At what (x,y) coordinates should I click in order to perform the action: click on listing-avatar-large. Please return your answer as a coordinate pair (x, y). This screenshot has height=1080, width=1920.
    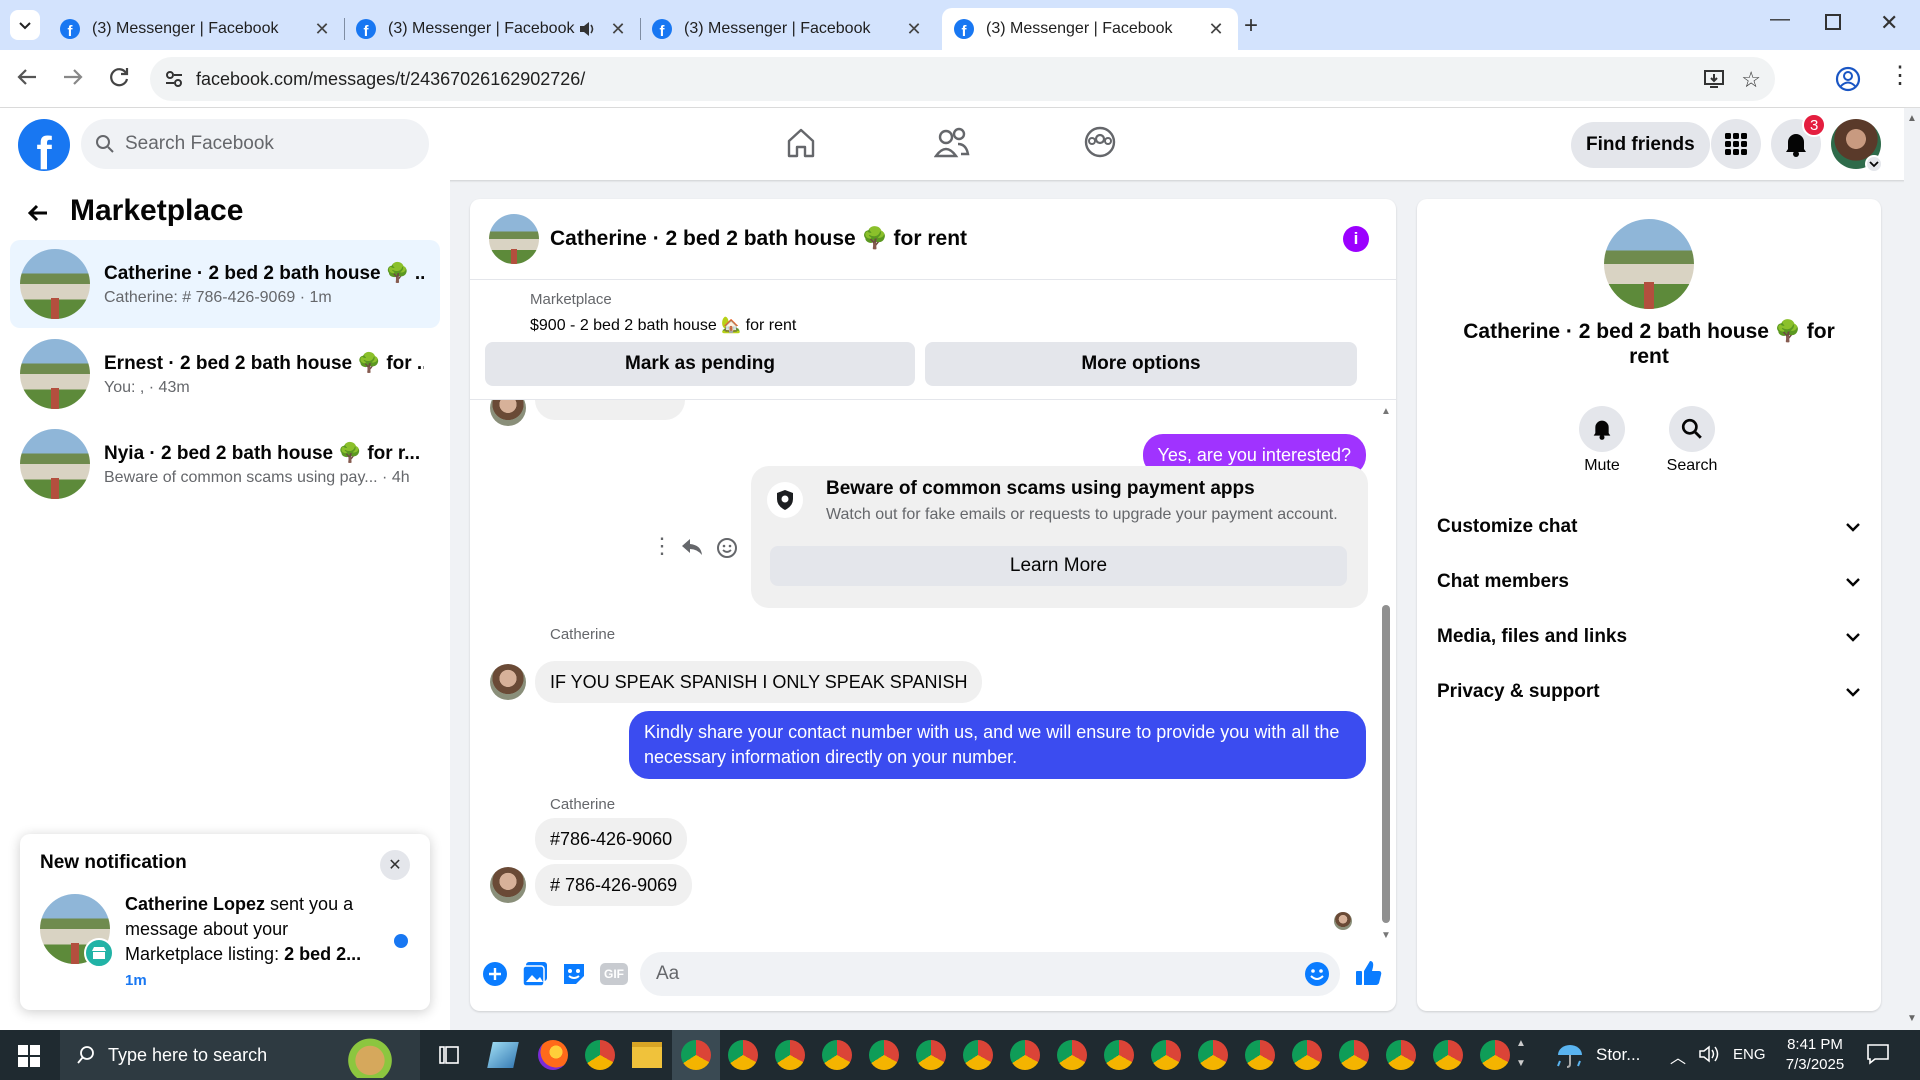
    Looking at the image, I should click on (1649, 264).